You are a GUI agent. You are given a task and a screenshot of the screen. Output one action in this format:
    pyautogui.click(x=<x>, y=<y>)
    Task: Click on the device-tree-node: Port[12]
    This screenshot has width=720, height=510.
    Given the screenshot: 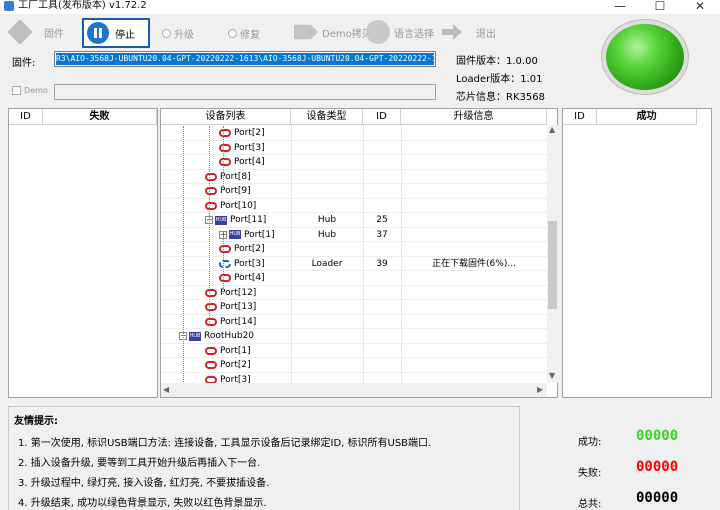 What is the action you would take?
    pyautogui.click(x=230, y=293)
    